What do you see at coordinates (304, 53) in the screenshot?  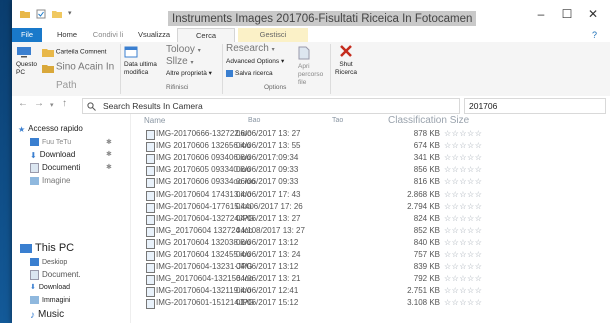 I see `file-location-icon` at bounding box center [304, 53].